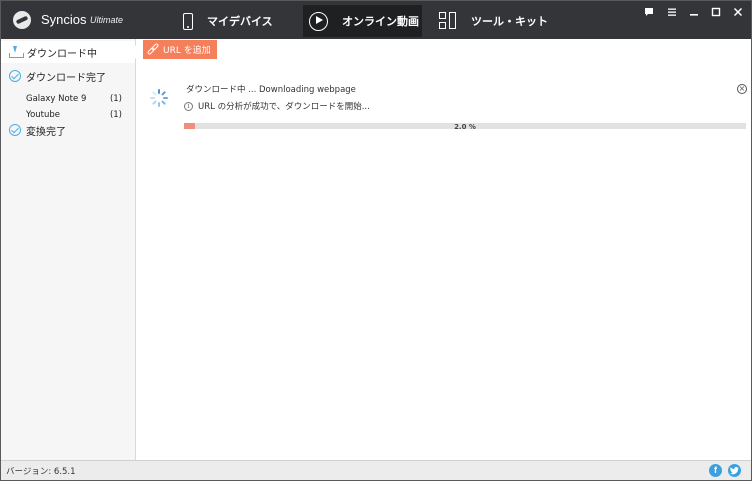 The height and width of the screenshot is (481, 752). What do you see at coordinates (188, 21) in the screenshot?
I see `phone-icon` at bounding box center [188, 21].